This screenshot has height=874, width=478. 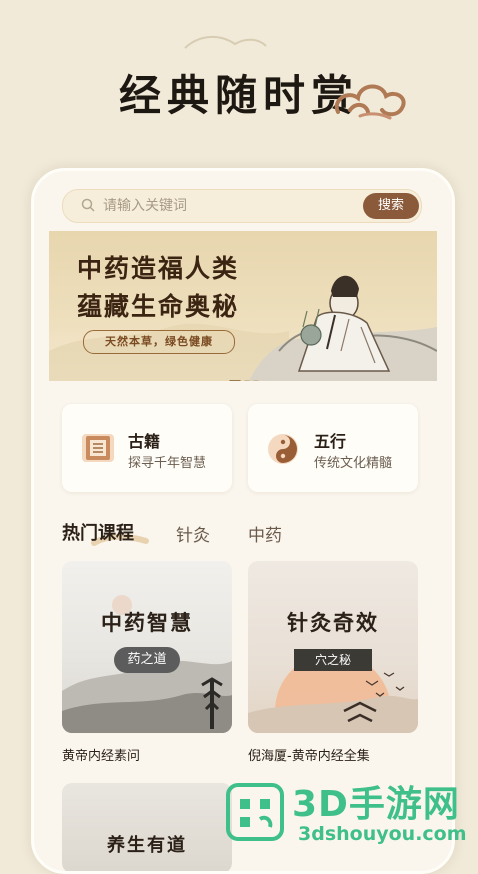 I want to click on course-card: 中药智慧 药之道, so click(x=147, y=647).